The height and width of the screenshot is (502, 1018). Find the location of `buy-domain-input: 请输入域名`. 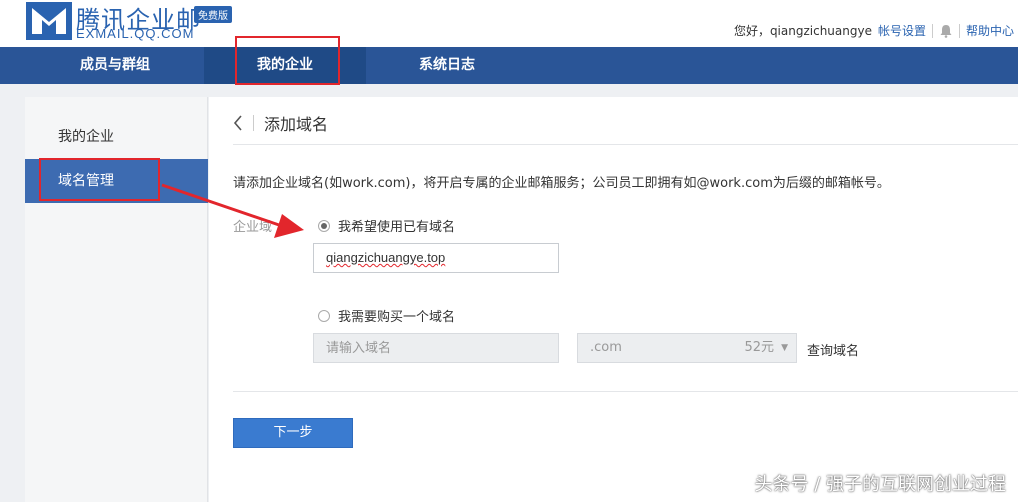

buy-domain-input: 请输入域名 is located at coordinates (436, 348).